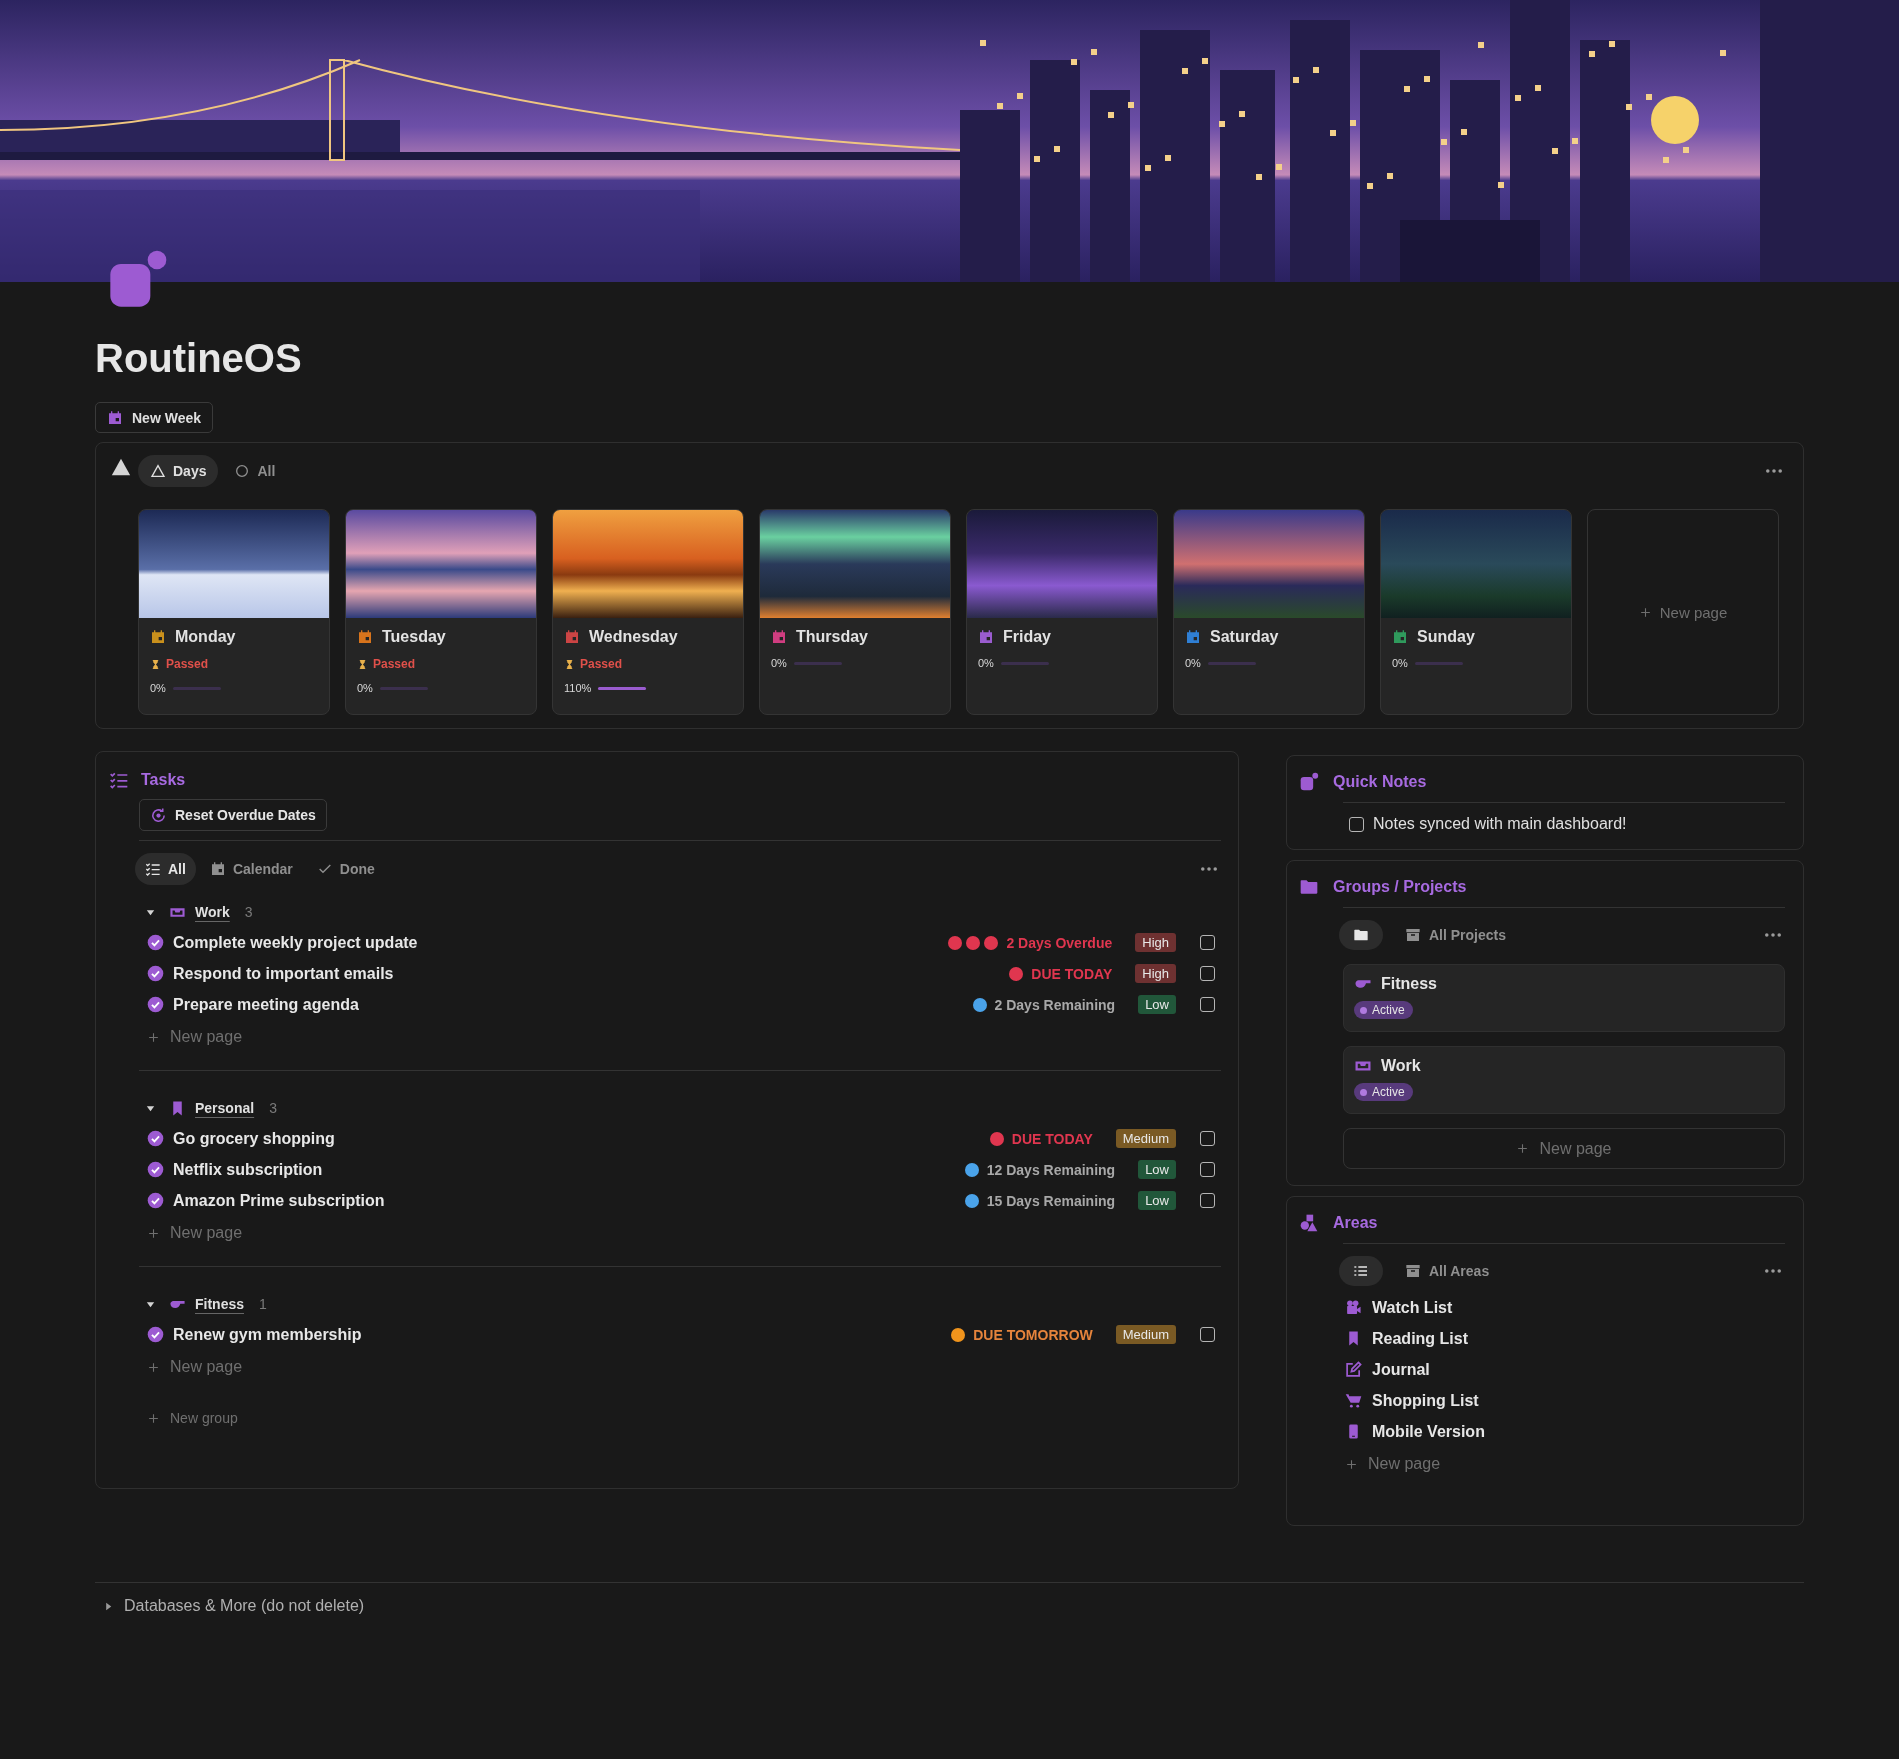  Describe the element at coordinates (1055, 1004) in the screenshot. I see `due-label: 2 Days Remaining` at that location.